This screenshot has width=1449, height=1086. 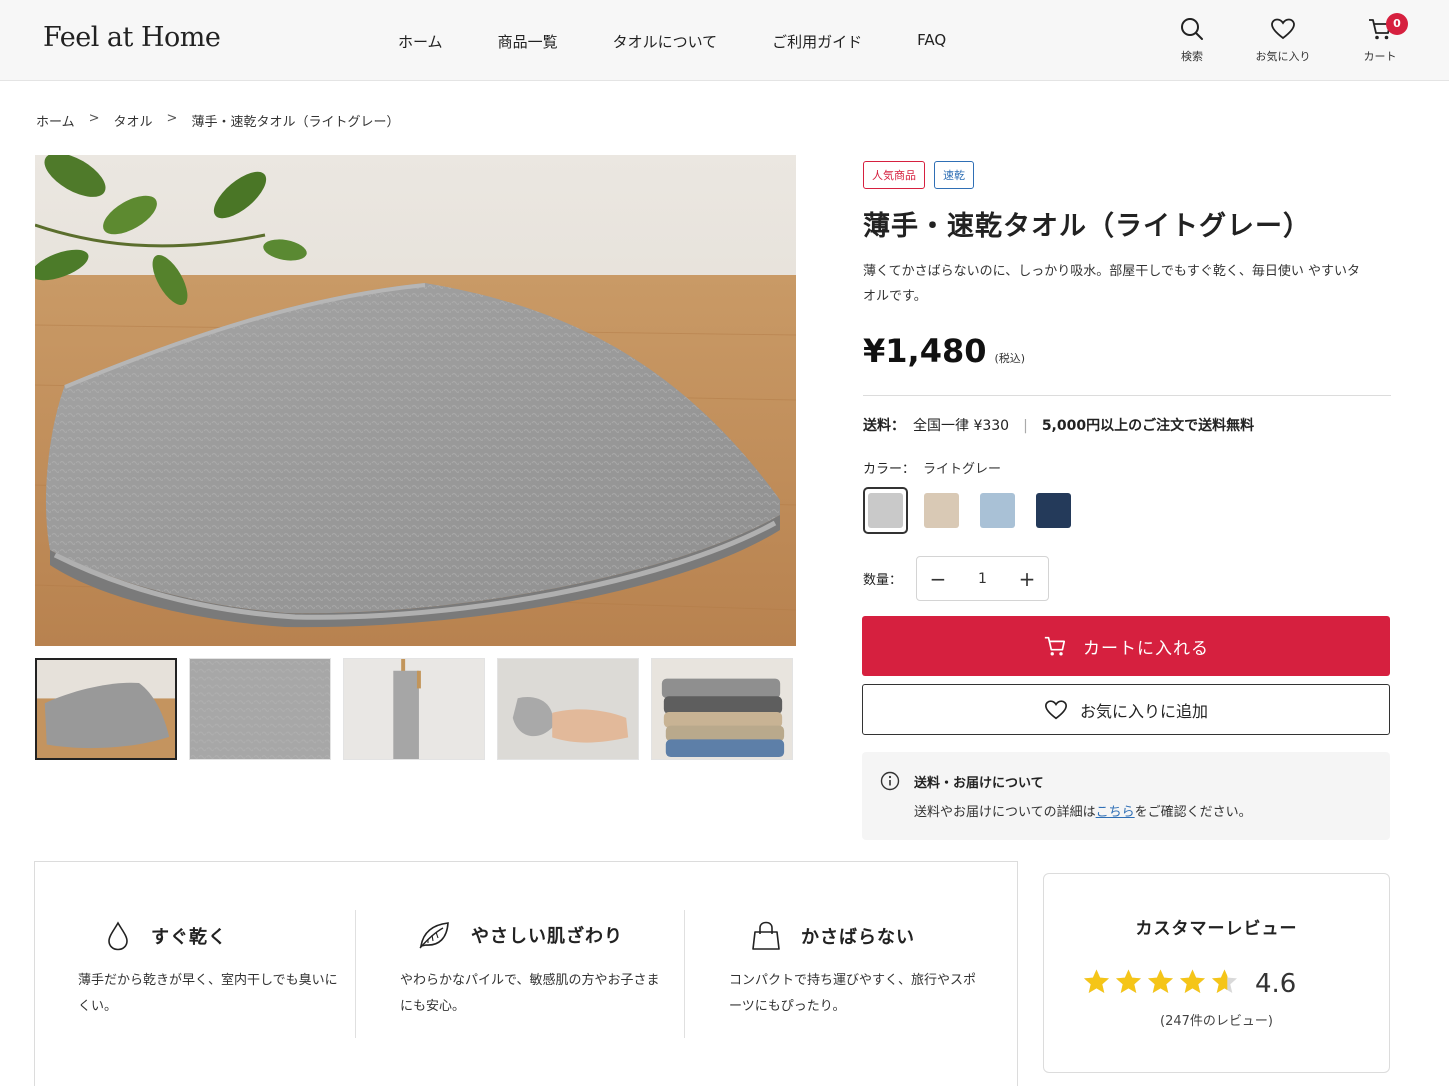 What do you see at coordinates (1193, 812) in the screenshot?
I see `info-text-post: をご確認ください。` at bounding box center [1193, 812].